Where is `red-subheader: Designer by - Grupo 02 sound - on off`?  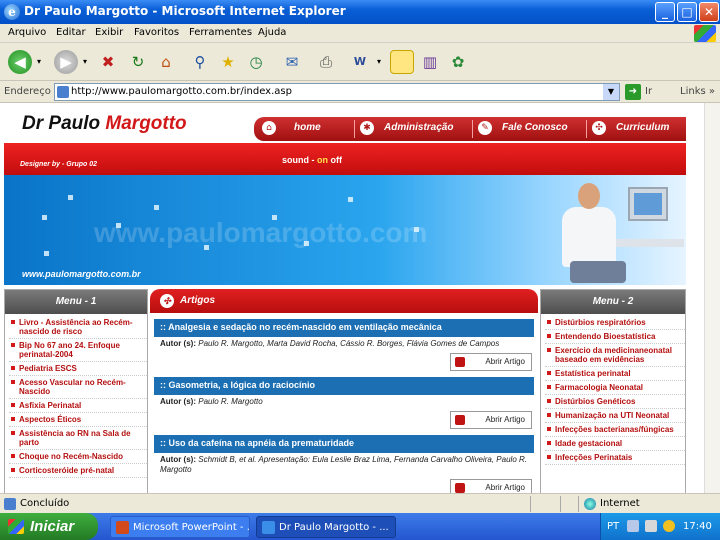
red-subheader: Designer by - Grupo 02 sound - on off is located at coordinates (345, 159).